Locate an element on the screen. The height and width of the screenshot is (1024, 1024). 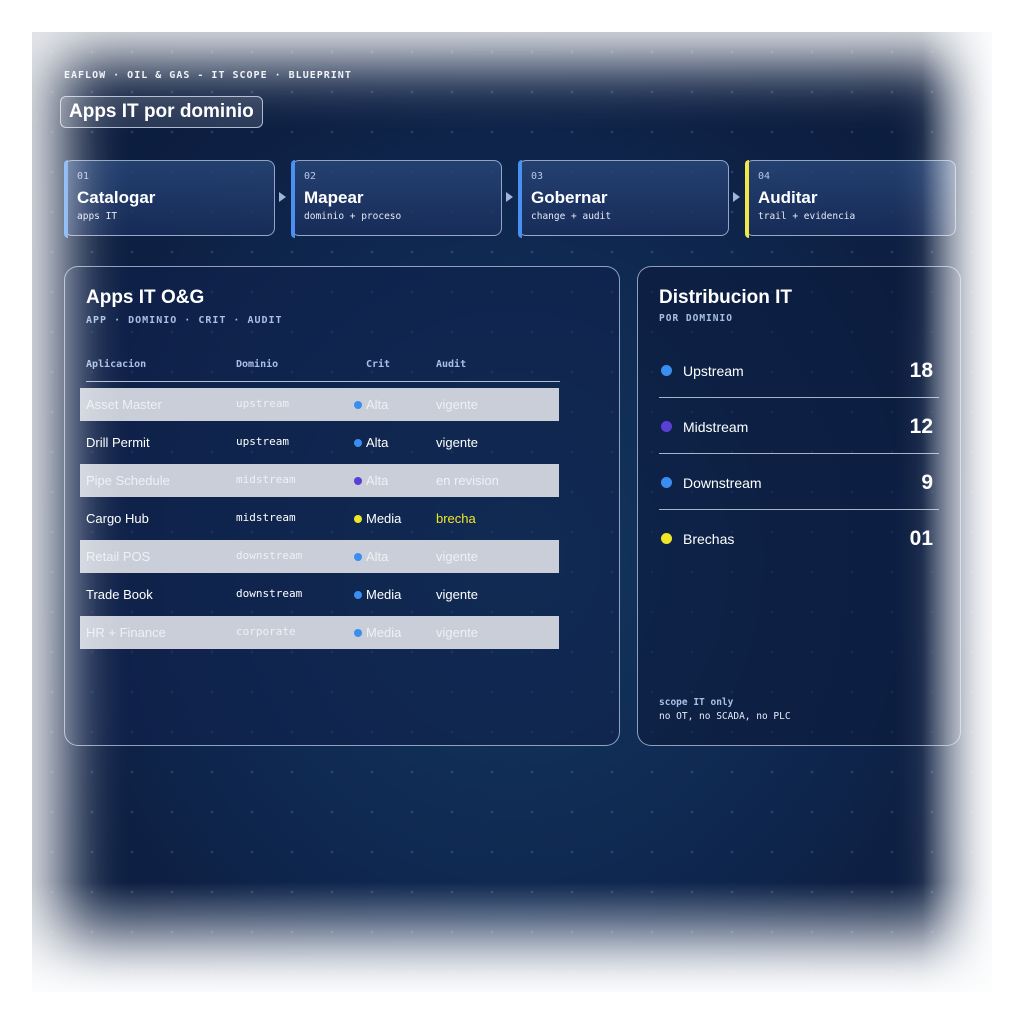
step-number: 03 is located at coordinates (537, 176).